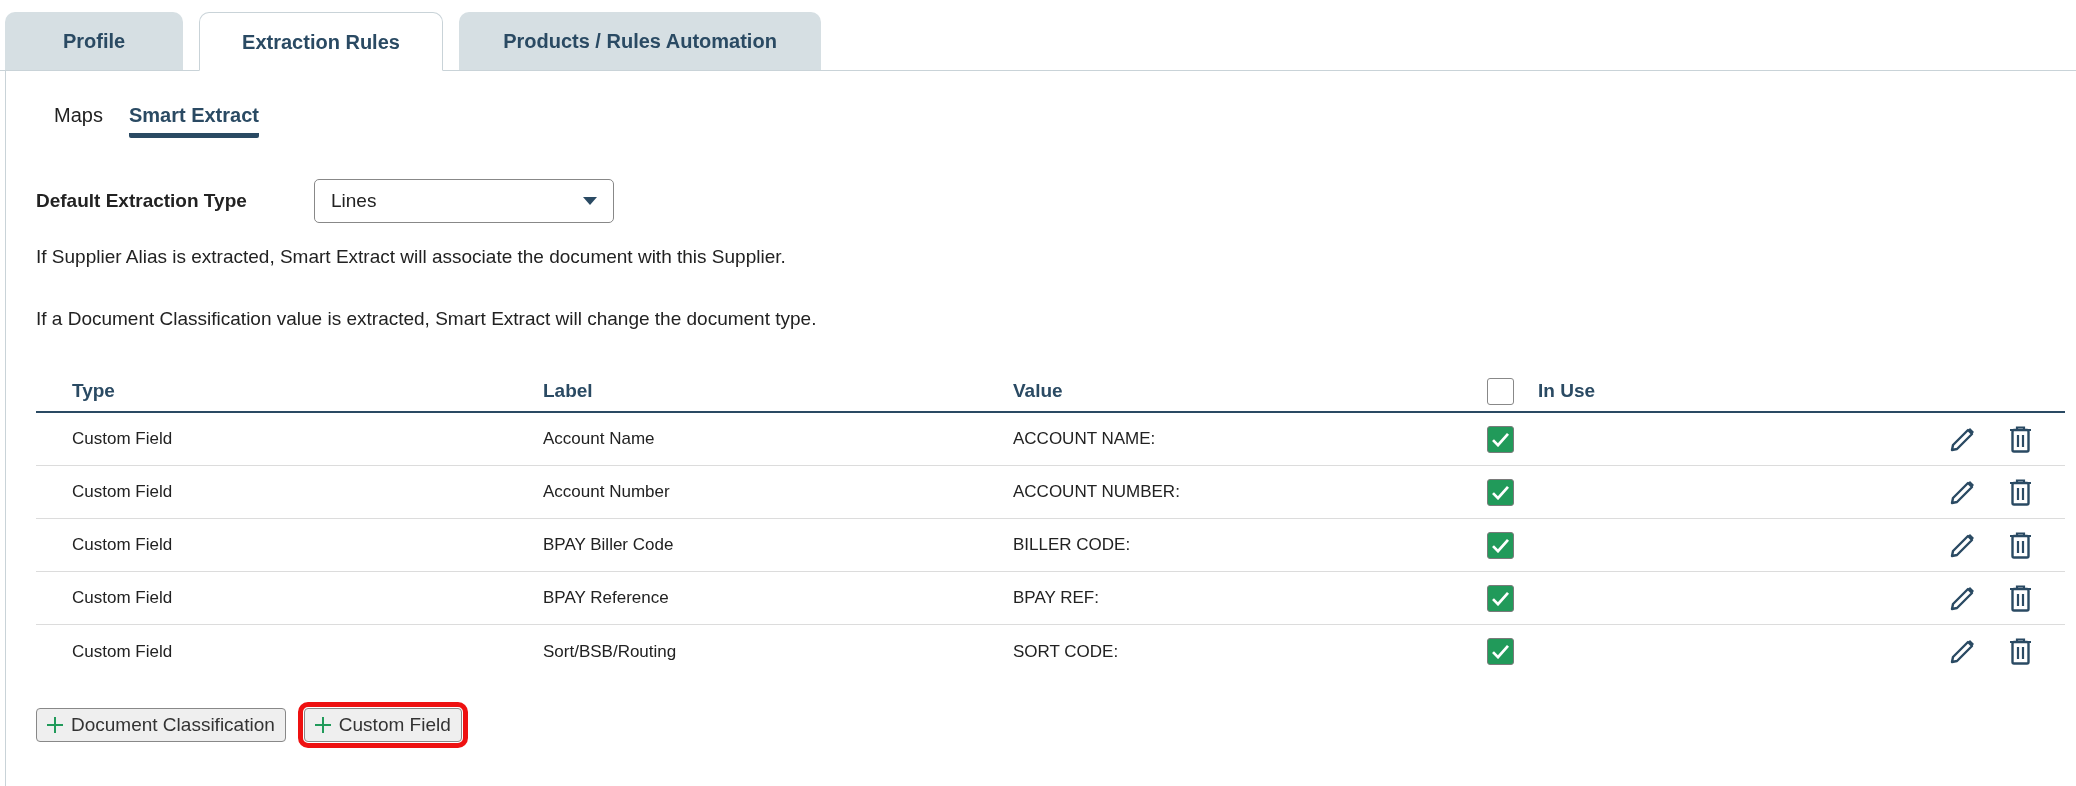 The image size is (2076, 786). Describe the element at coordinates (606, 598) in the screenshot. I see `table-cell-text: BPAY Reference` at that location.